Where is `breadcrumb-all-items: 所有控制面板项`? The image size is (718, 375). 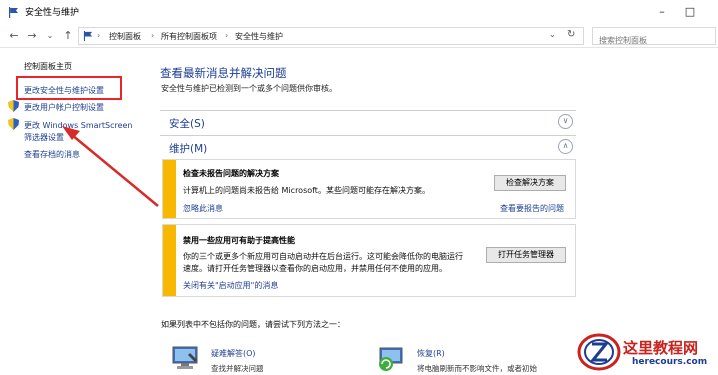
breadcrumb-all-items: 所有控制面板项 is located at coordinates (189, 36).